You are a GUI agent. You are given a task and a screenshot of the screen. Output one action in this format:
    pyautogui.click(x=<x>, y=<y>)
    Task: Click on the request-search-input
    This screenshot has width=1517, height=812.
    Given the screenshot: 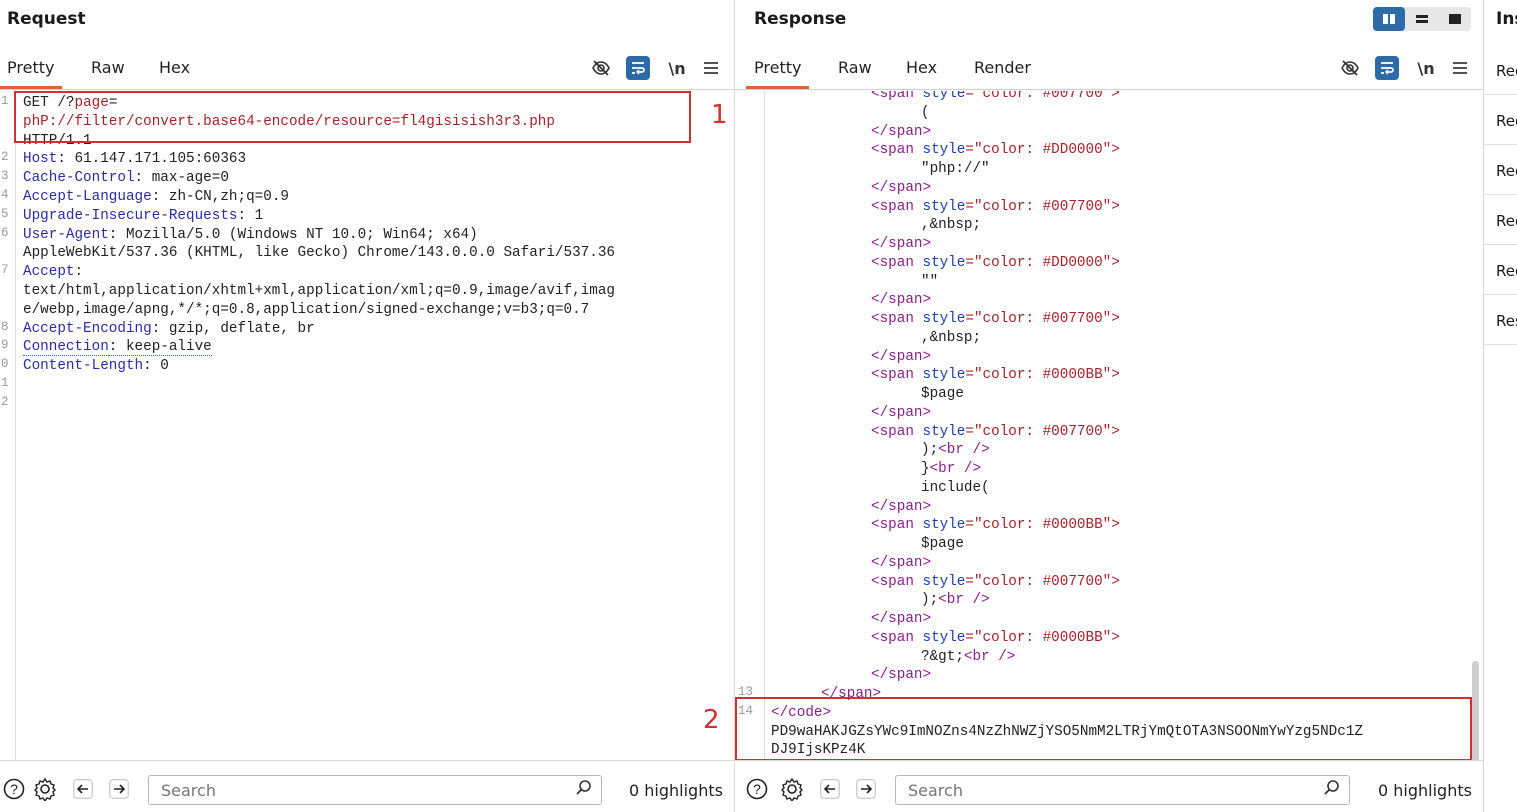 What is the action you would take?
    pyautogui.click(x=375, y=790)
    